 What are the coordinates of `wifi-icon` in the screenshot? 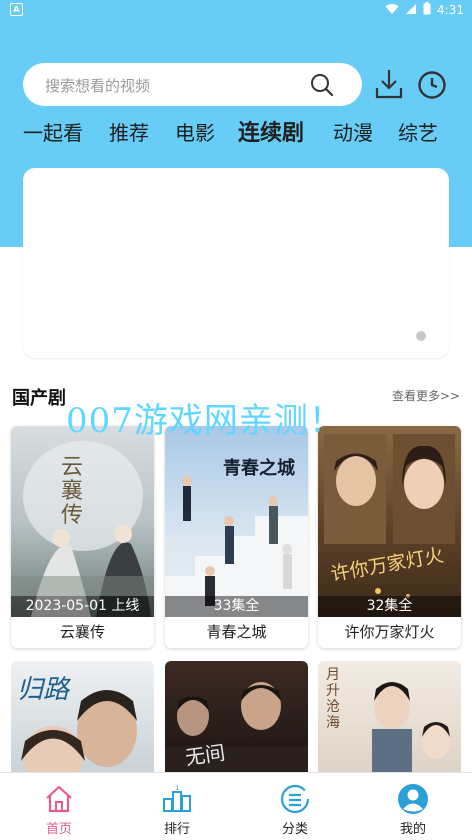 It's located at (392, 10).